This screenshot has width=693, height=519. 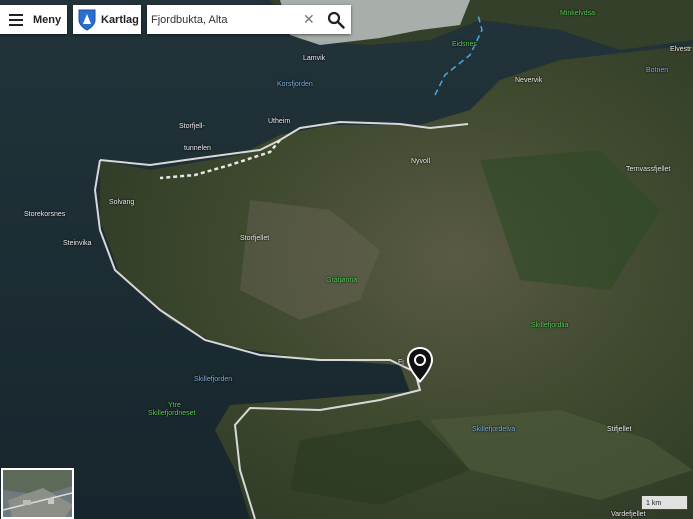 What do you see at coordinates (421, 161) in the screenshot?
I see `map-label: Nyvoll` at bounding box center [421, 161].